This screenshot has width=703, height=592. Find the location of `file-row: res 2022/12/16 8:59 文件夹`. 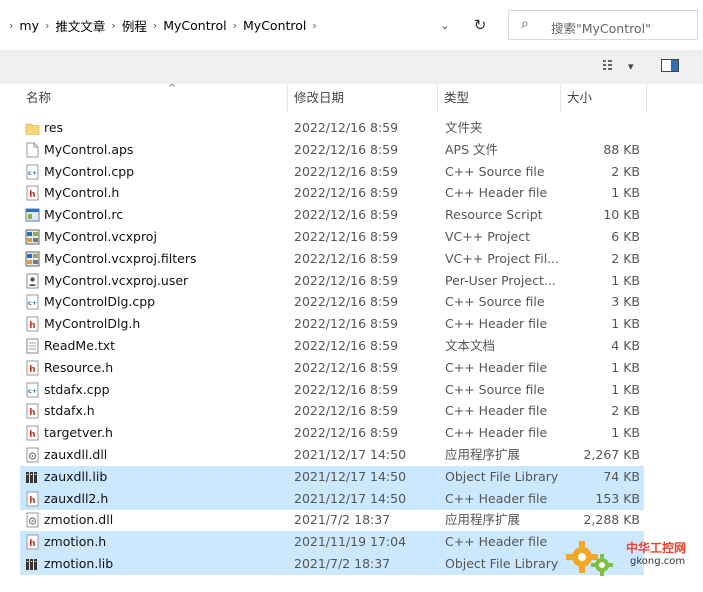

file-row: res 2022/12/16 8:59 文件夹 is located at coordinates (332, 128).